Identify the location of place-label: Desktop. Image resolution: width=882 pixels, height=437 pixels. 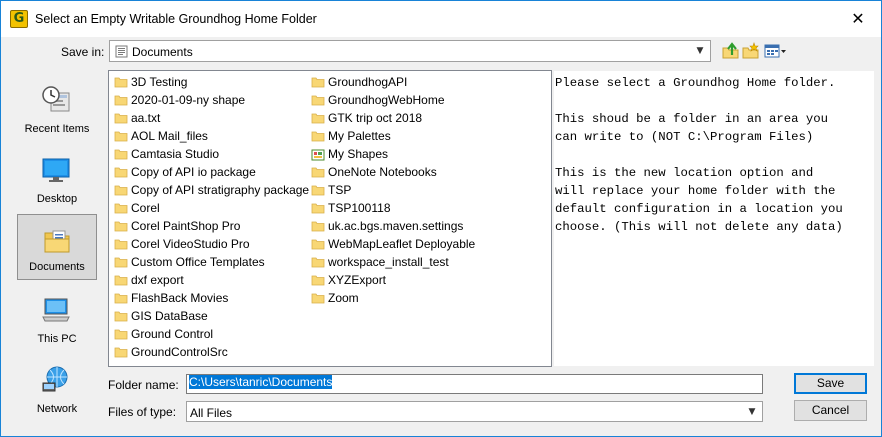
(57, 199).